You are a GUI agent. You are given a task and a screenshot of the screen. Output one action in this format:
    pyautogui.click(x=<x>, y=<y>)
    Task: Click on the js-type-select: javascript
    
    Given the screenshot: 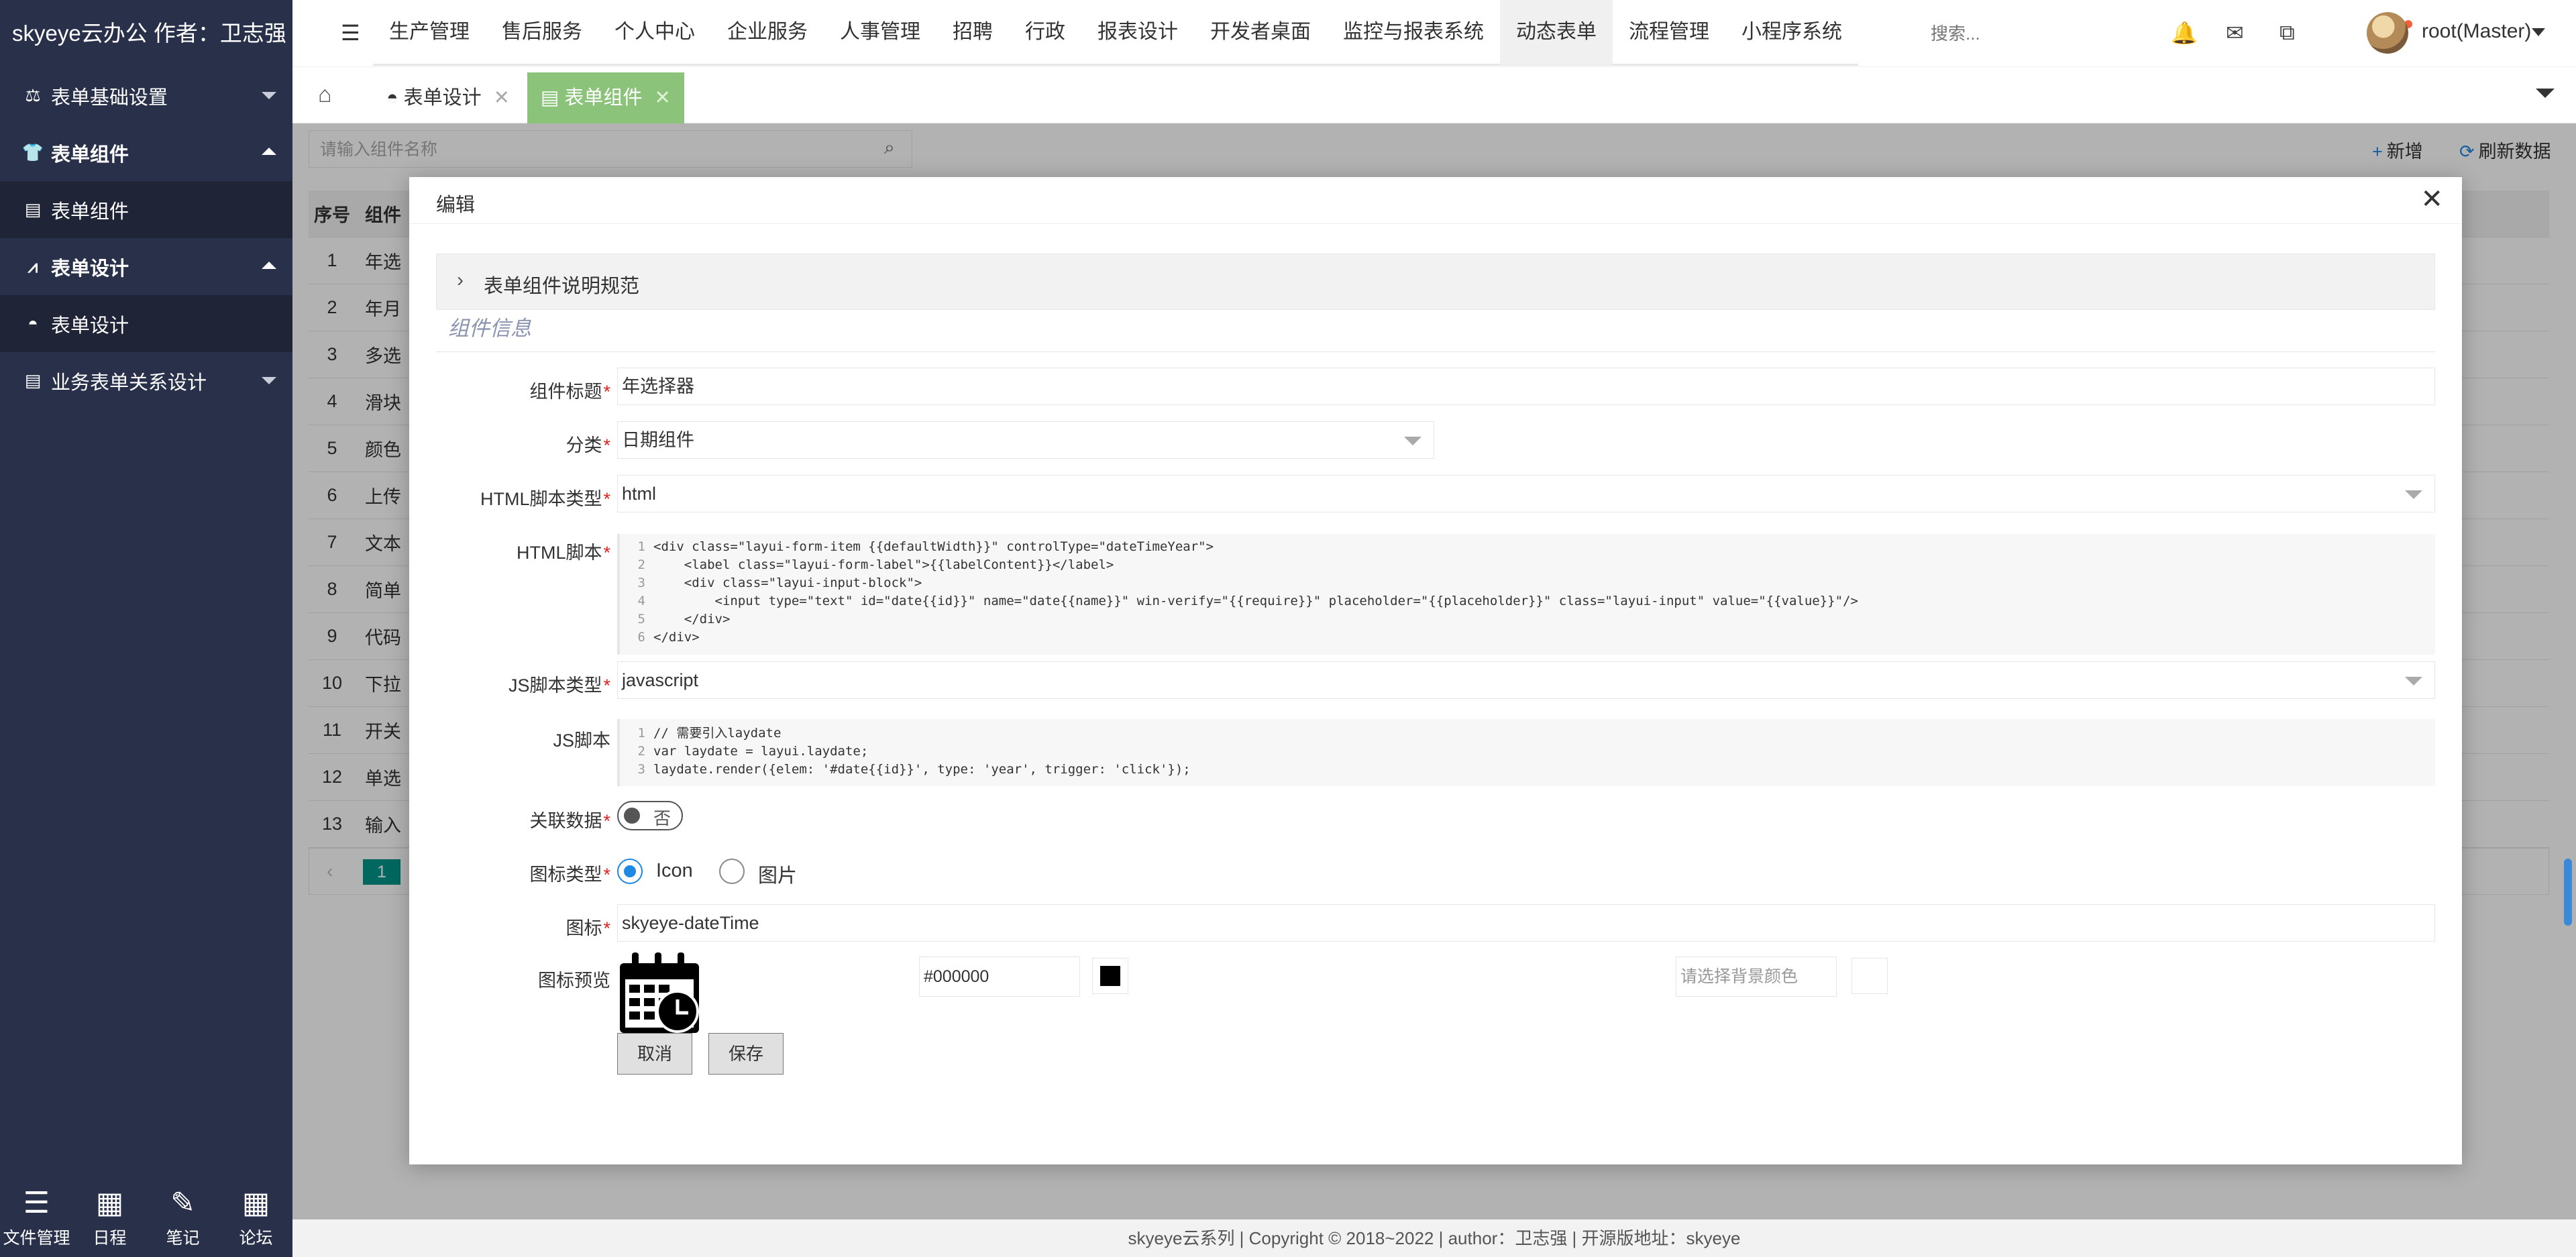 What is the action you would take?
    pyautogui.click(x=1526, y=680)
    